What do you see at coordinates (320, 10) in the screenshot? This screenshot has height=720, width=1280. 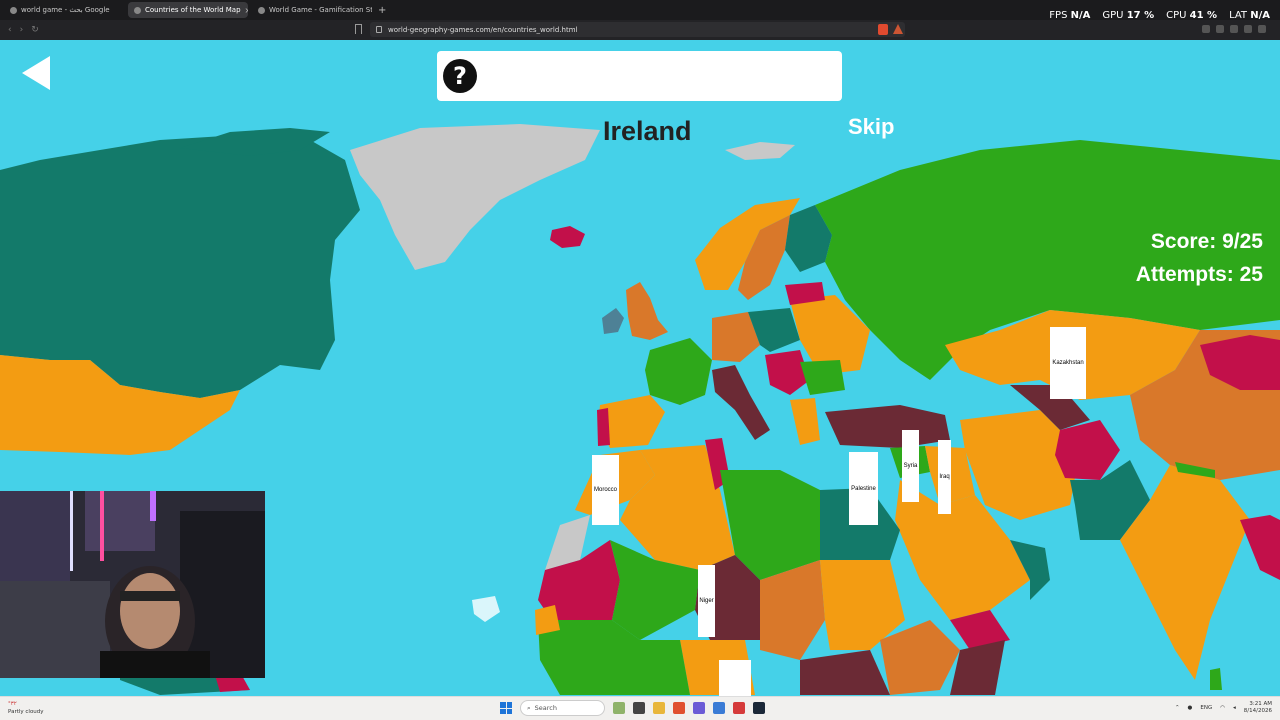 I see `tab-label: World Game - Gamification Studio` at bounding box center [320, 10].